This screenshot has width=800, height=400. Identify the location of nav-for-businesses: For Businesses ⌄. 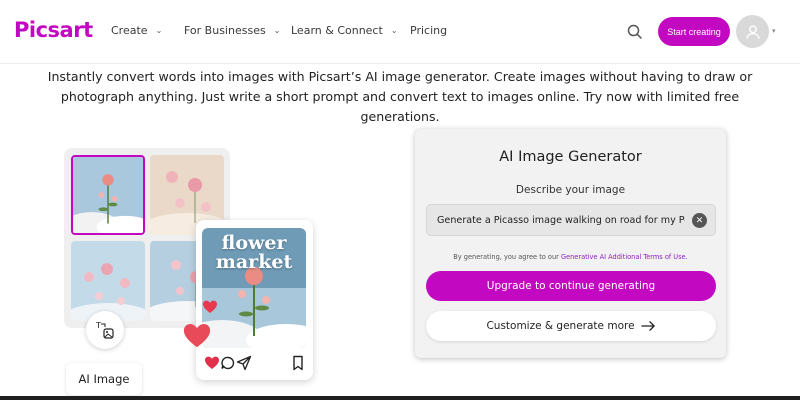
(234, 30).